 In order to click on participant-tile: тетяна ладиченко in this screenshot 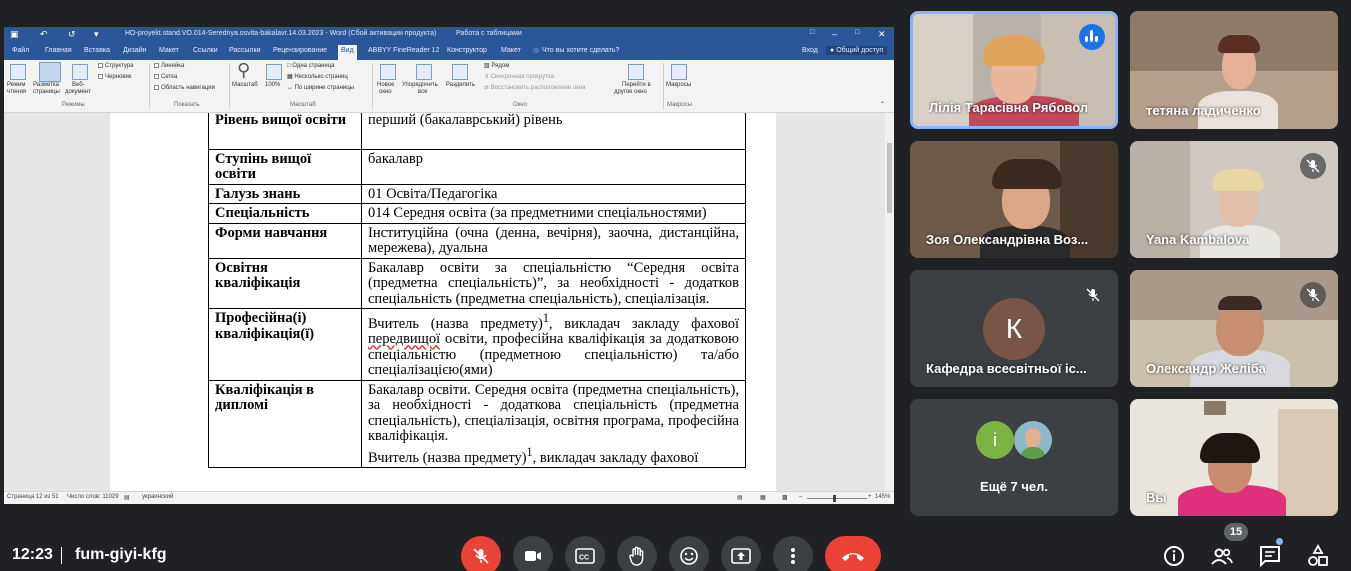, I will do `click(1234, 70)`.